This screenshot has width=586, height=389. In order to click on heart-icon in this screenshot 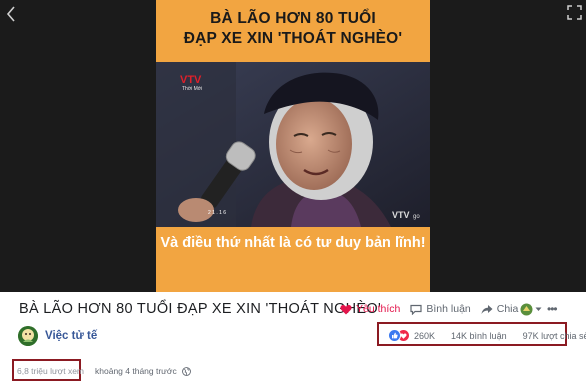, I will do `click(346, 309)`.